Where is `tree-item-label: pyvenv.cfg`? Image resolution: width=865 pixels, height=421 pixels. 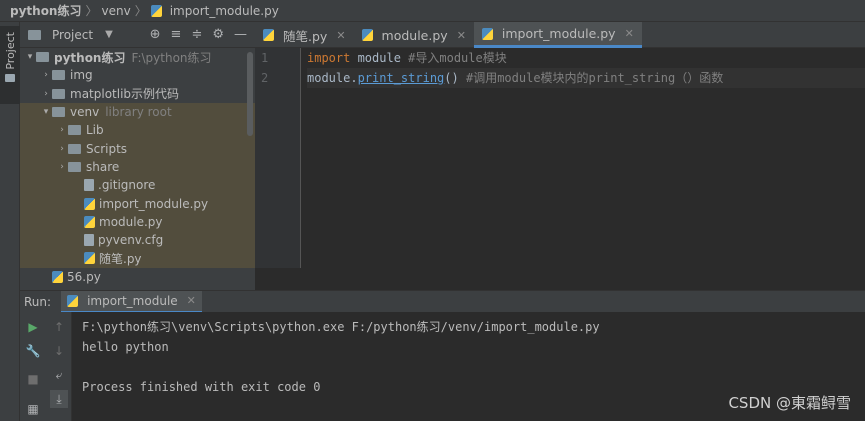 tree-item-label: pyvenv.cfg is located at coordinates (131, 240).